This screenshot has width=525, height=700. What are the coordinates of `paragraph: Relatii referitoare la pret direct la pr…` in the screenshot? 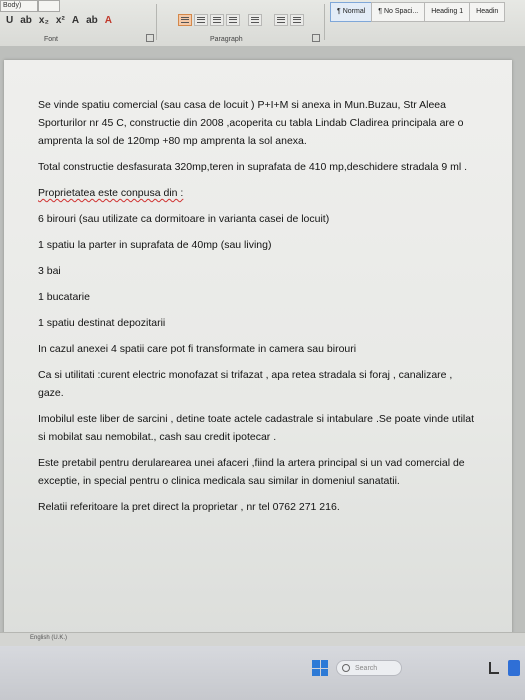 It's located at (189, 507).